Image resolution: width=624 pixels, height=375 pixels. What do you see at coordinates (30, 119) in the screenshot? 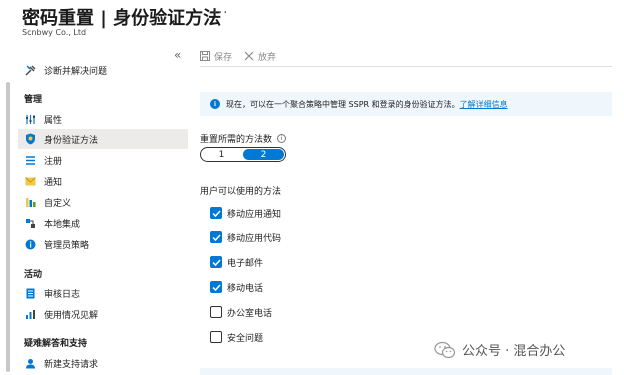
I see `properties-icon` at bounding box center [30, 119].